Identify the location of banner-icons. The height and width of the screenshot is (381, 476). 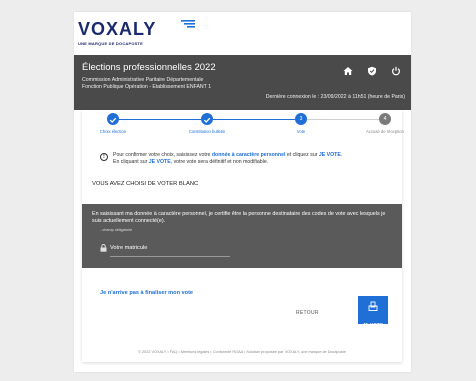
(372, 69).